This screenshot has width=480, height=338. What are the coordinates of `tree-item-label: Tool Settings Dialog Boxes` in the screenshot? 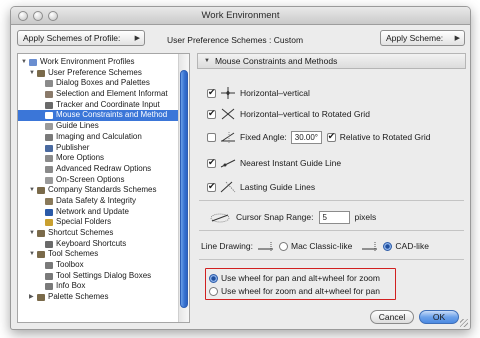 It's located at (104, 275).